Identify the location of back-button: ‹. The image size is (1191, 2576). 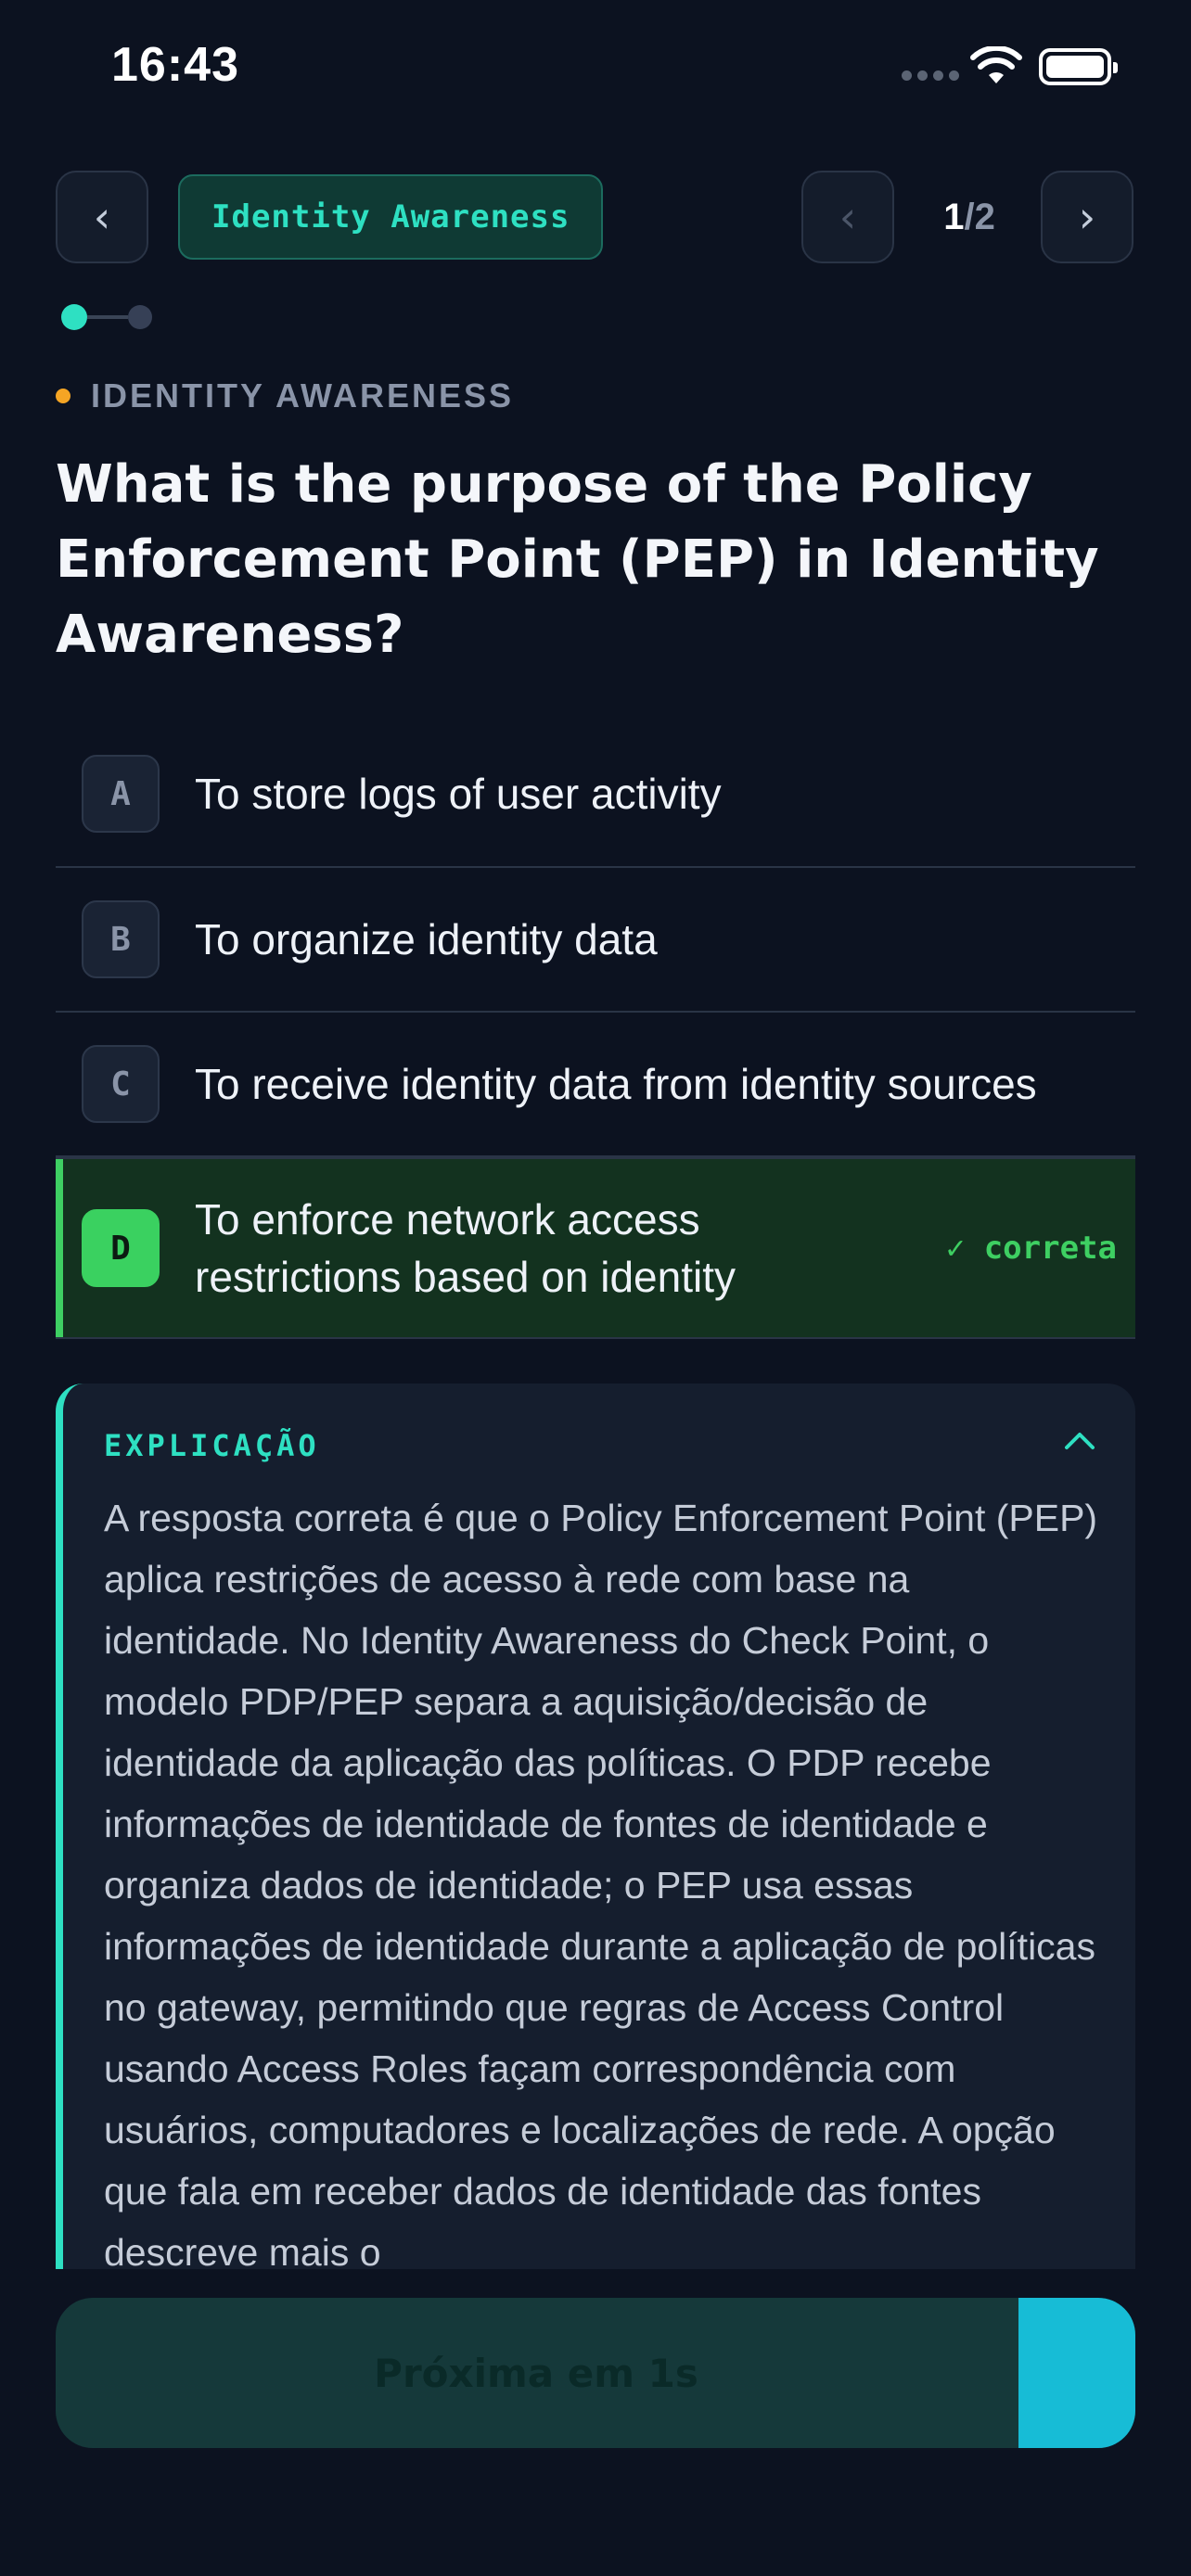
(102, 217).